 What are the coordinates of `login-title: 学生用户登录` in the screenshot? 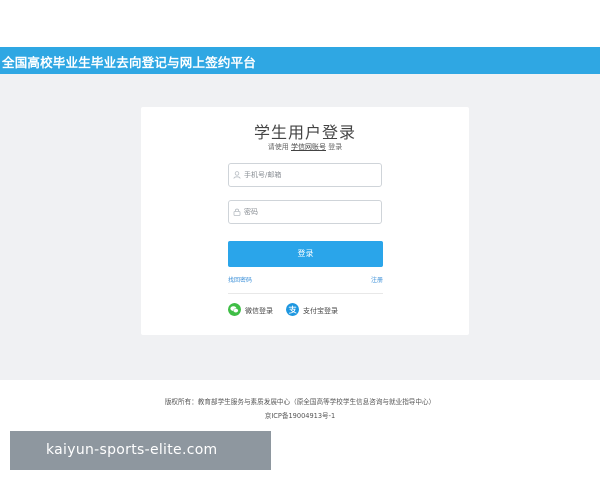 It's located at (304, 132).